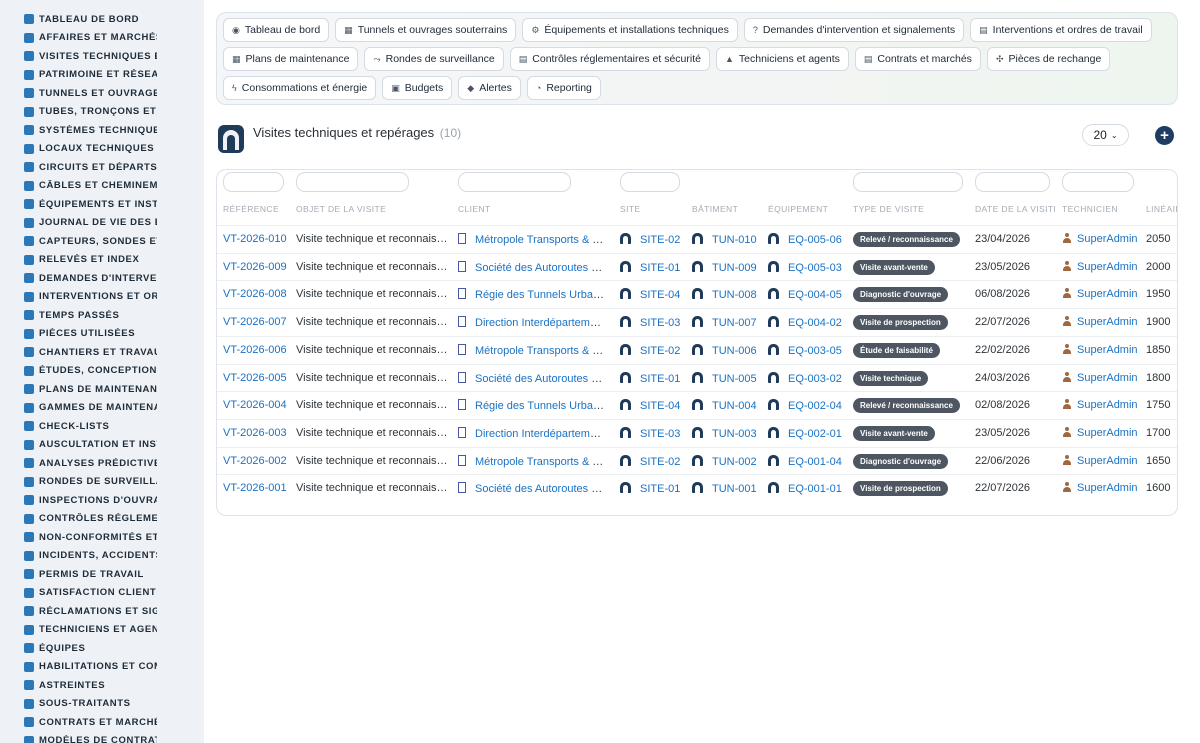  What do you see at coordinates (102, 167) in the screenshot?
I see `sidebar-item: CIRCUITS ET DÉPARTS ÉLECTRIQUES` at bounding box center [102, 167].